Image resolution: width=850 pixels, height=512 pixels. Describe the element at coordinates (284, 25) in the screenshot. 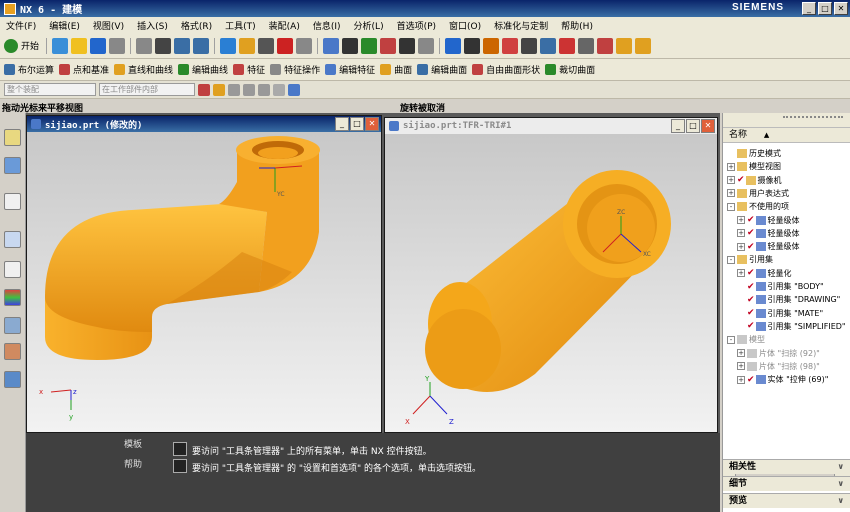

I see `menu-item: 装配(A)` at that location.